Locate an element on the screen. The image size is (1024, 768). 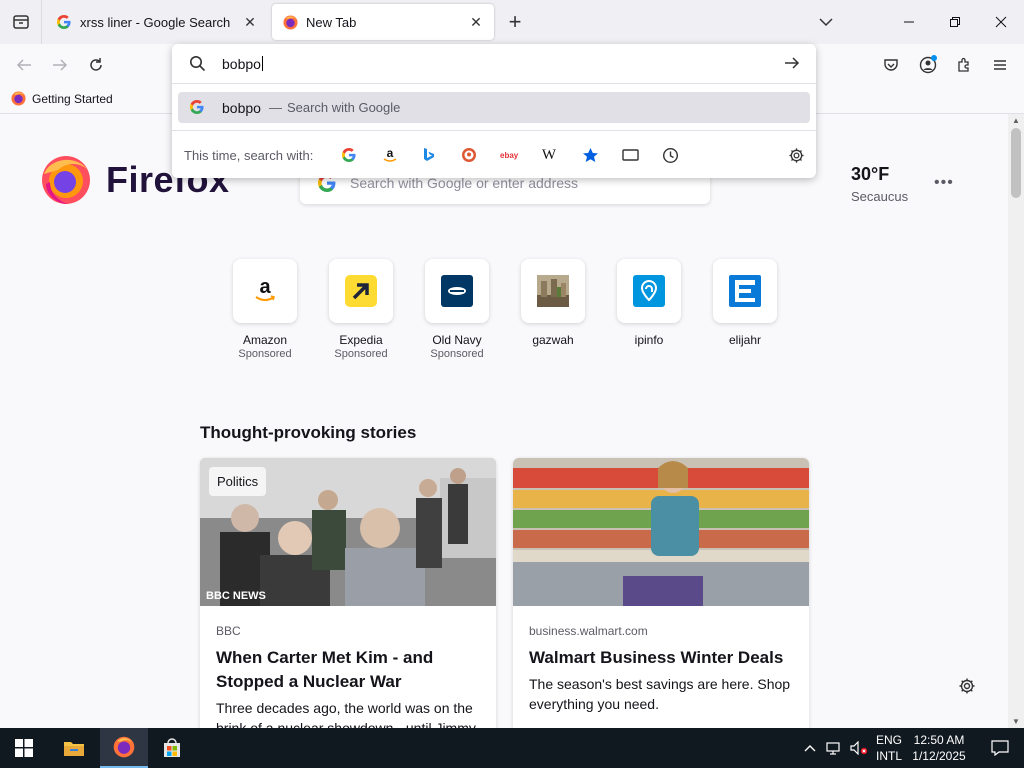
amazon-icon: a is located at coordinates (390, 155).